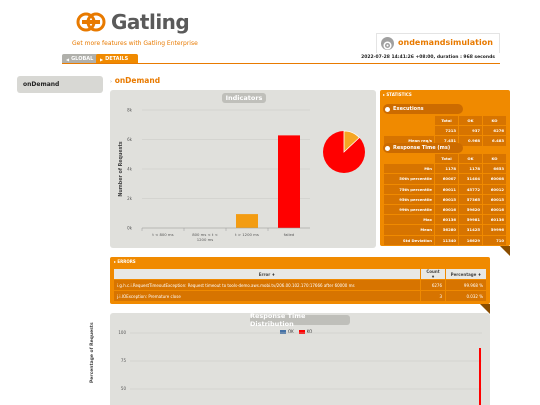  I want to click on executions-label: Executions, so click(408, 109).